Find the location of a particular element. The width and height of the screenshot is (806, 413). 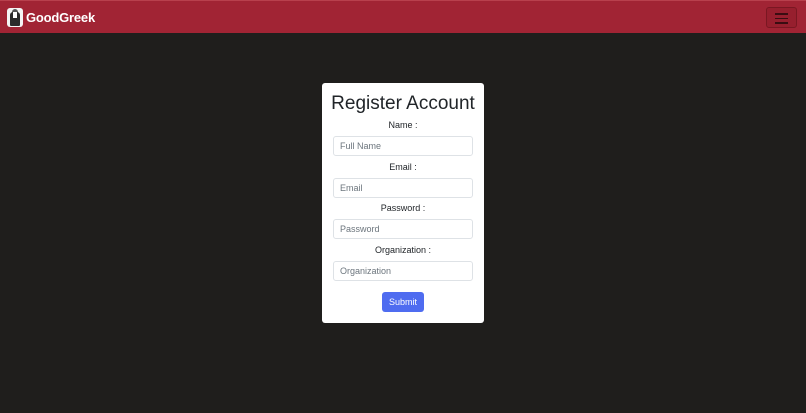

brand-link: GoodGreek is located at coordinates (51, 17).